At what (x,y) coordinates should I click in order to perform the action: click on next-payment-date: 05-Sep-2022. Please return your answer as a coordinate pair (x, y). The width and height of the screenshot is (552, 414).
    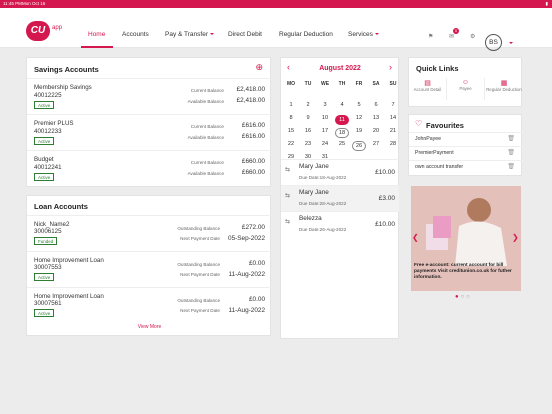
    Looking at the image, I should click on (246, 238).